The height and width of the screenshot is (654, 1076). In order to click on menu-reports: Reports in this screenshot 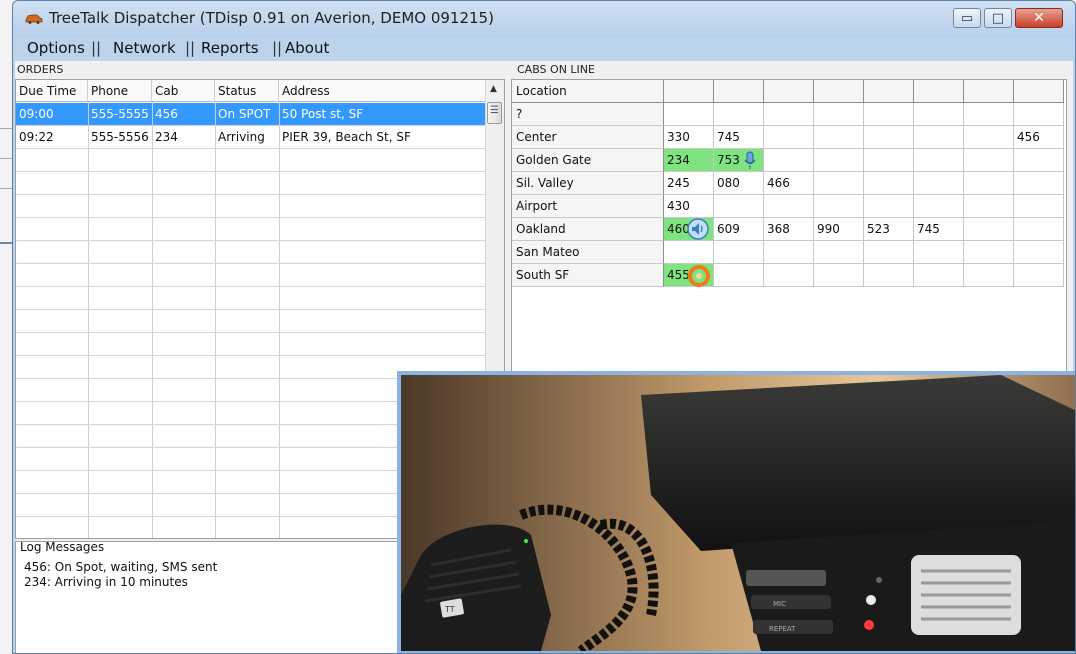, I will do `click(230, 48)`.